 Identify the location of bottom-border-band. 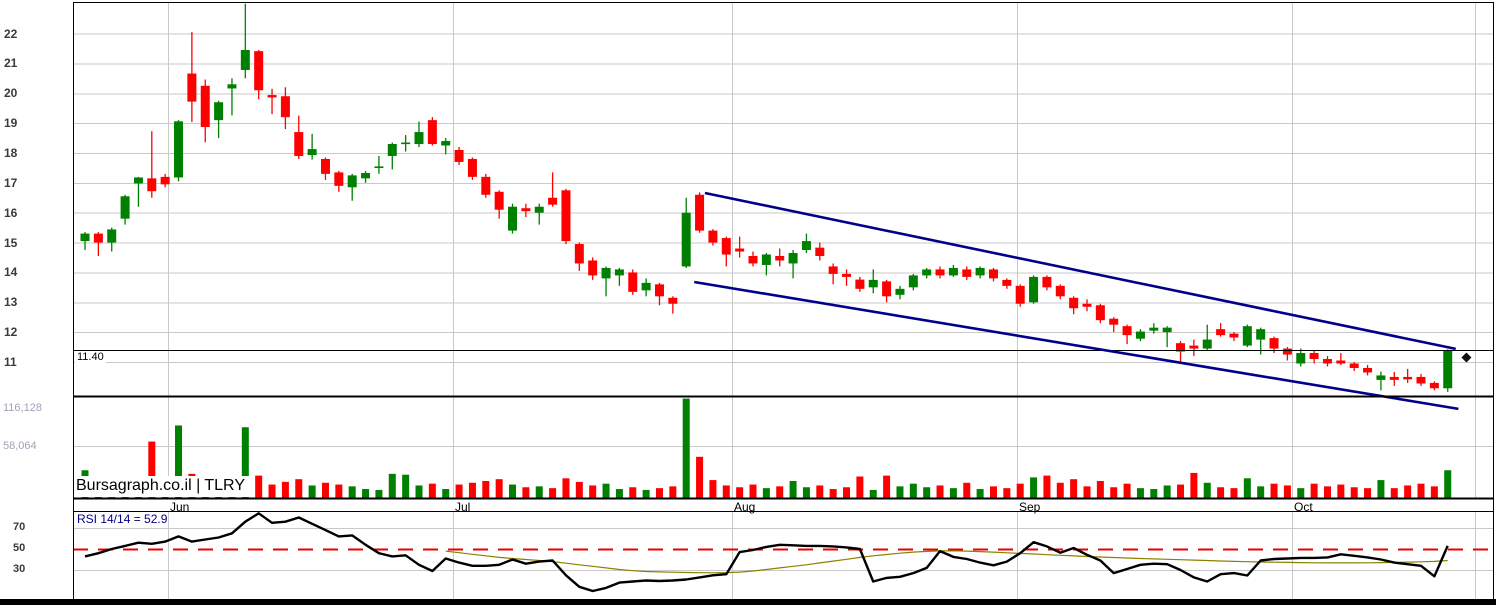
(748, 602).